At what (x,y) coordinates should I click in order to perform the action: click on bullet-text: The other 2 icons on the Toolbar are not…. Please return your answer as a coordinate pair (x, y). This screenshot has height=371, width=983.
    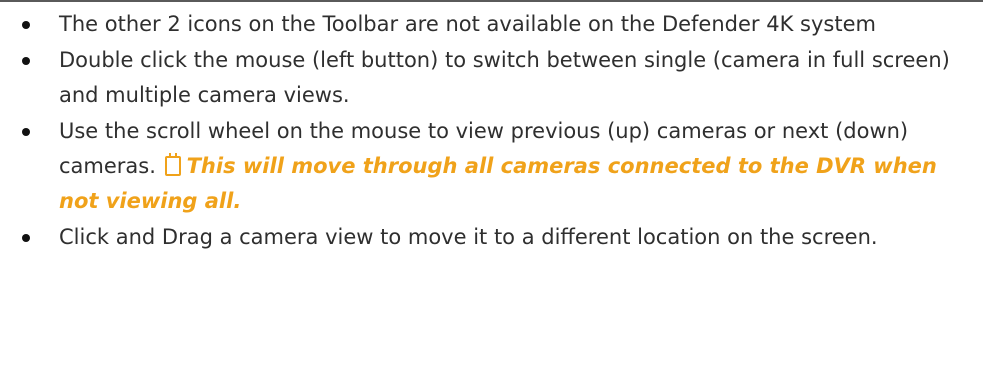
    Looking at the image, I should click on (467, 24).